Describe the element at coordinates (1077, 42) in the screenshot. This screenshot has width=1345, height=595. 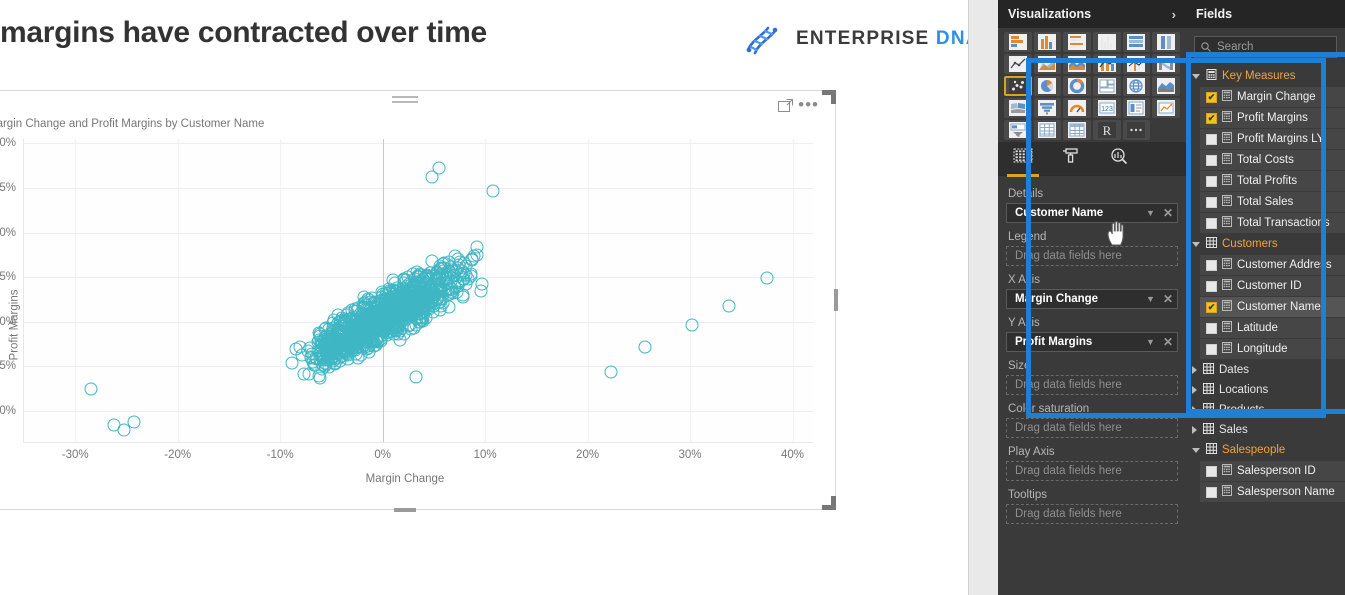
I see `clustered-bar-chart-icon` at that location.